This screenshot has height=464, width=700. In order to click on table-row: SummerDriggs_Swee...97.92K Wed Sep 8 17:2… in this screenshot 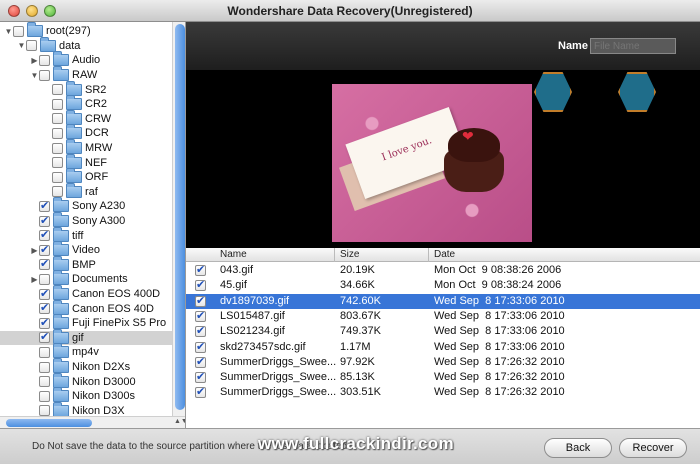, I will do `click(443, 362)`.